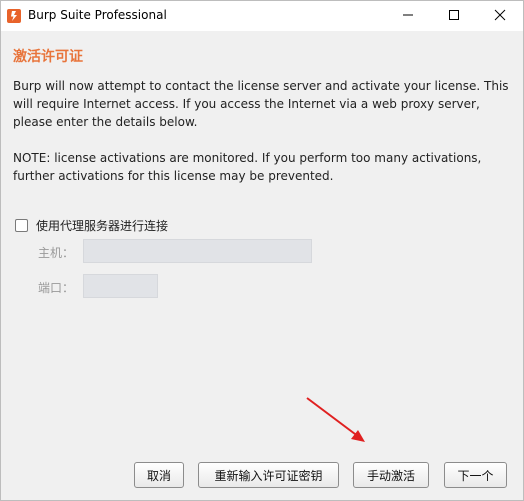 This screenshot has height=501, width=524. I want to click on close-button, so click(500, 16).